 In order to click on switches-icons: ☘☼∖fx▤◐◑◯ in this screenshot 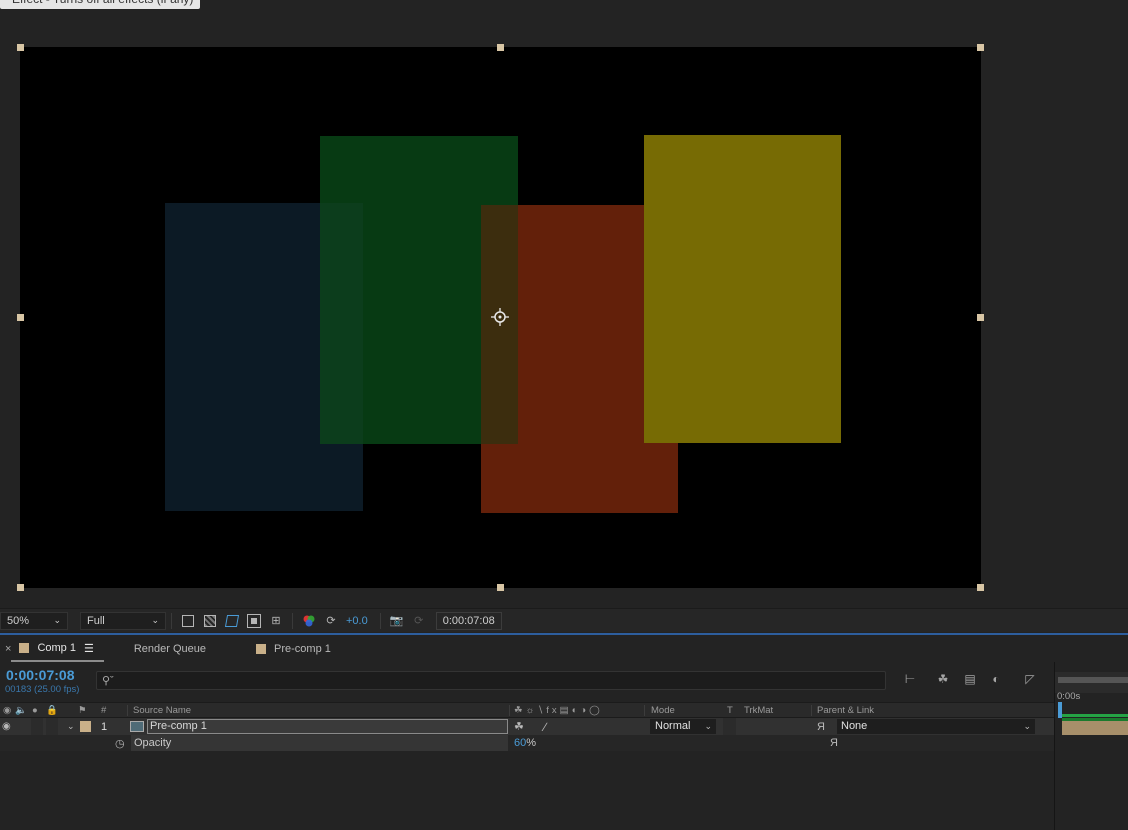, I will do `click(558, 710)`.